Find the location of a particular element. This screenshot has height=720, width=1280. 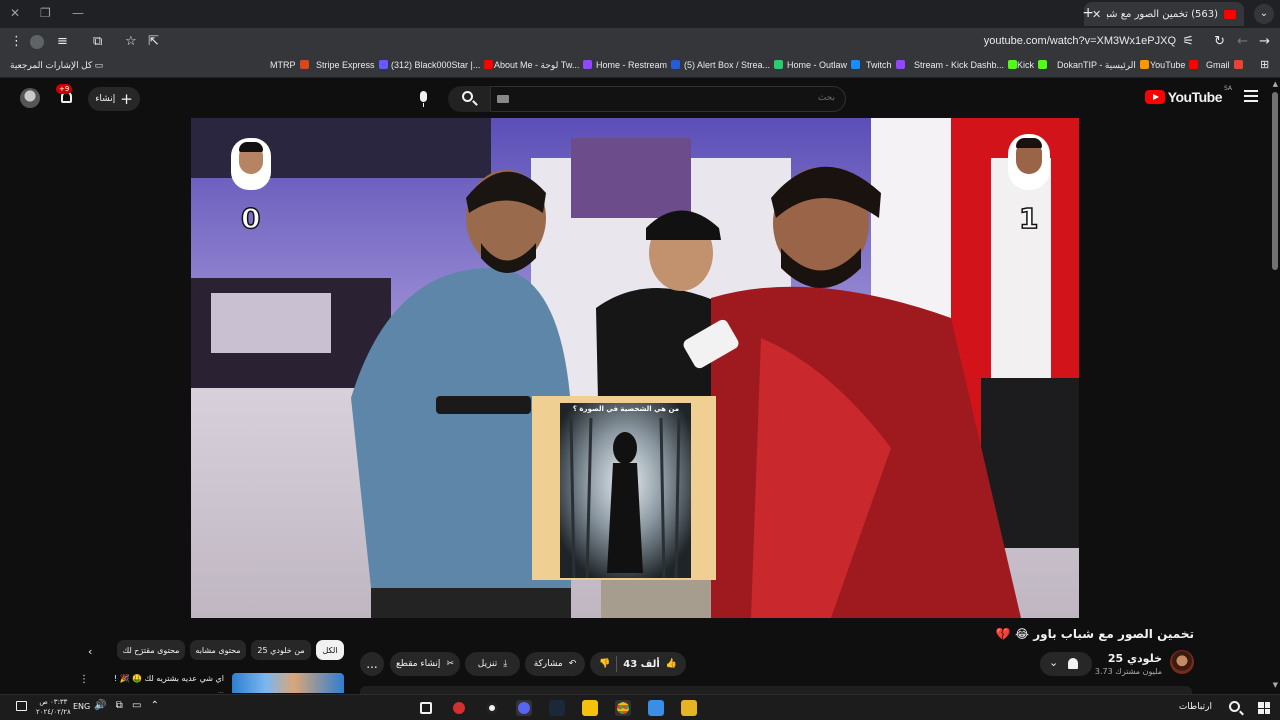

obs-icon is located at coordinates (492, 708).